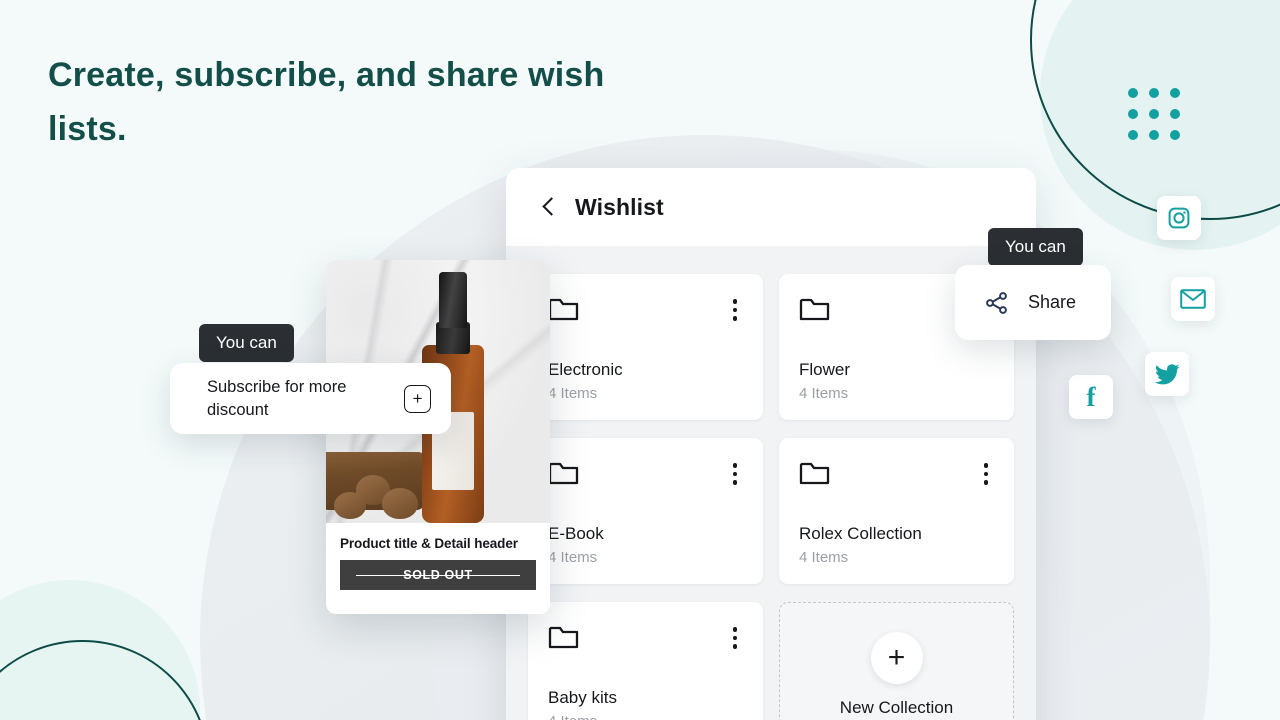 This screenshot has width=1280, height=720. What do you see at coordinates (896, 707) in the screenshot?
I see `new-collection-label: New Collection` at bounding box center [896, 707].